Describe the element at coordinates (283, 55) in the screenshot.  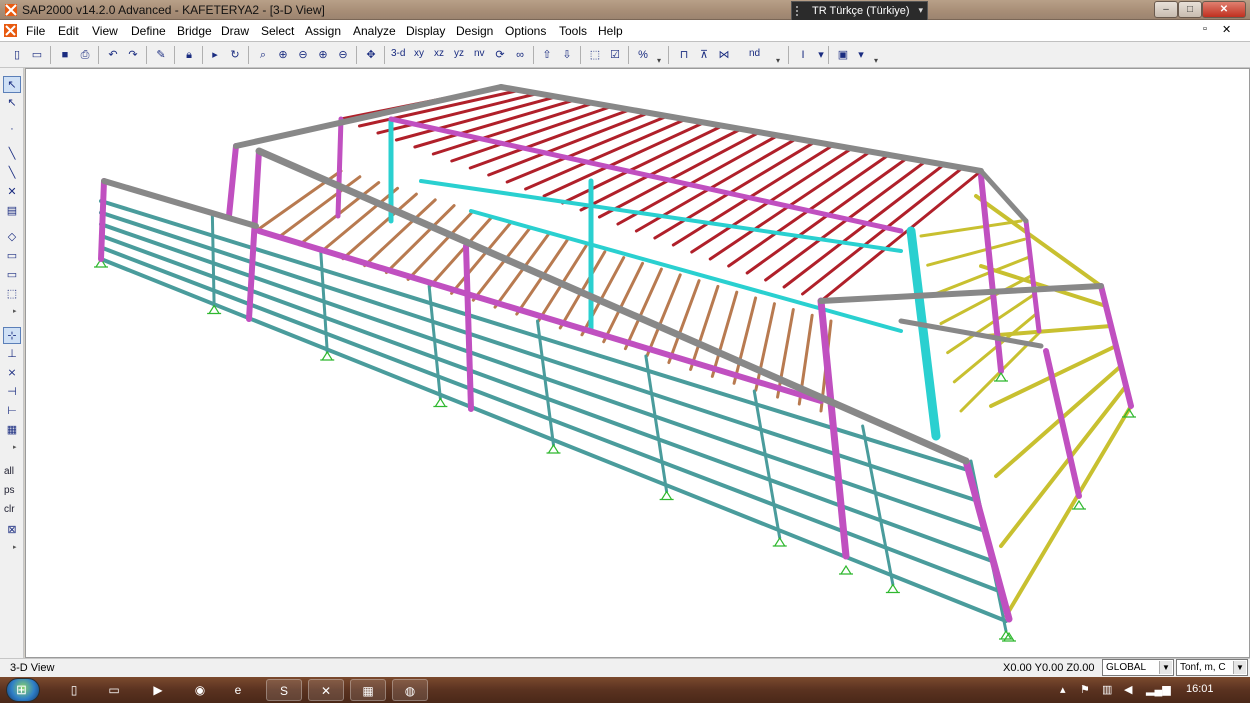
I see `zoom-in-icon: ⊕` at that location.